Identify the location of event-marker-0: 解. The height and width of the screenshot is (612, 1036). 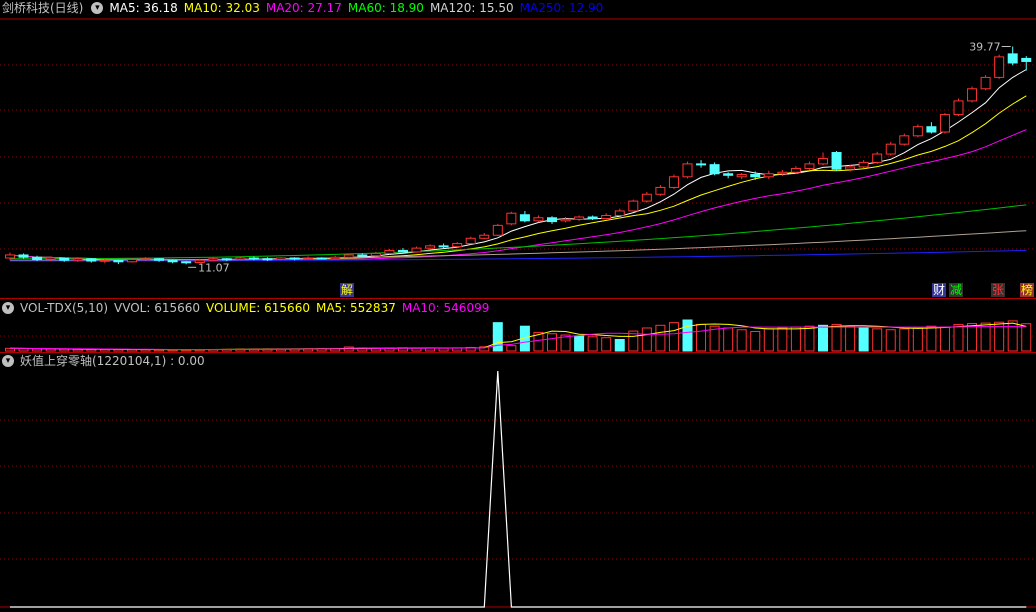
(347, 290).